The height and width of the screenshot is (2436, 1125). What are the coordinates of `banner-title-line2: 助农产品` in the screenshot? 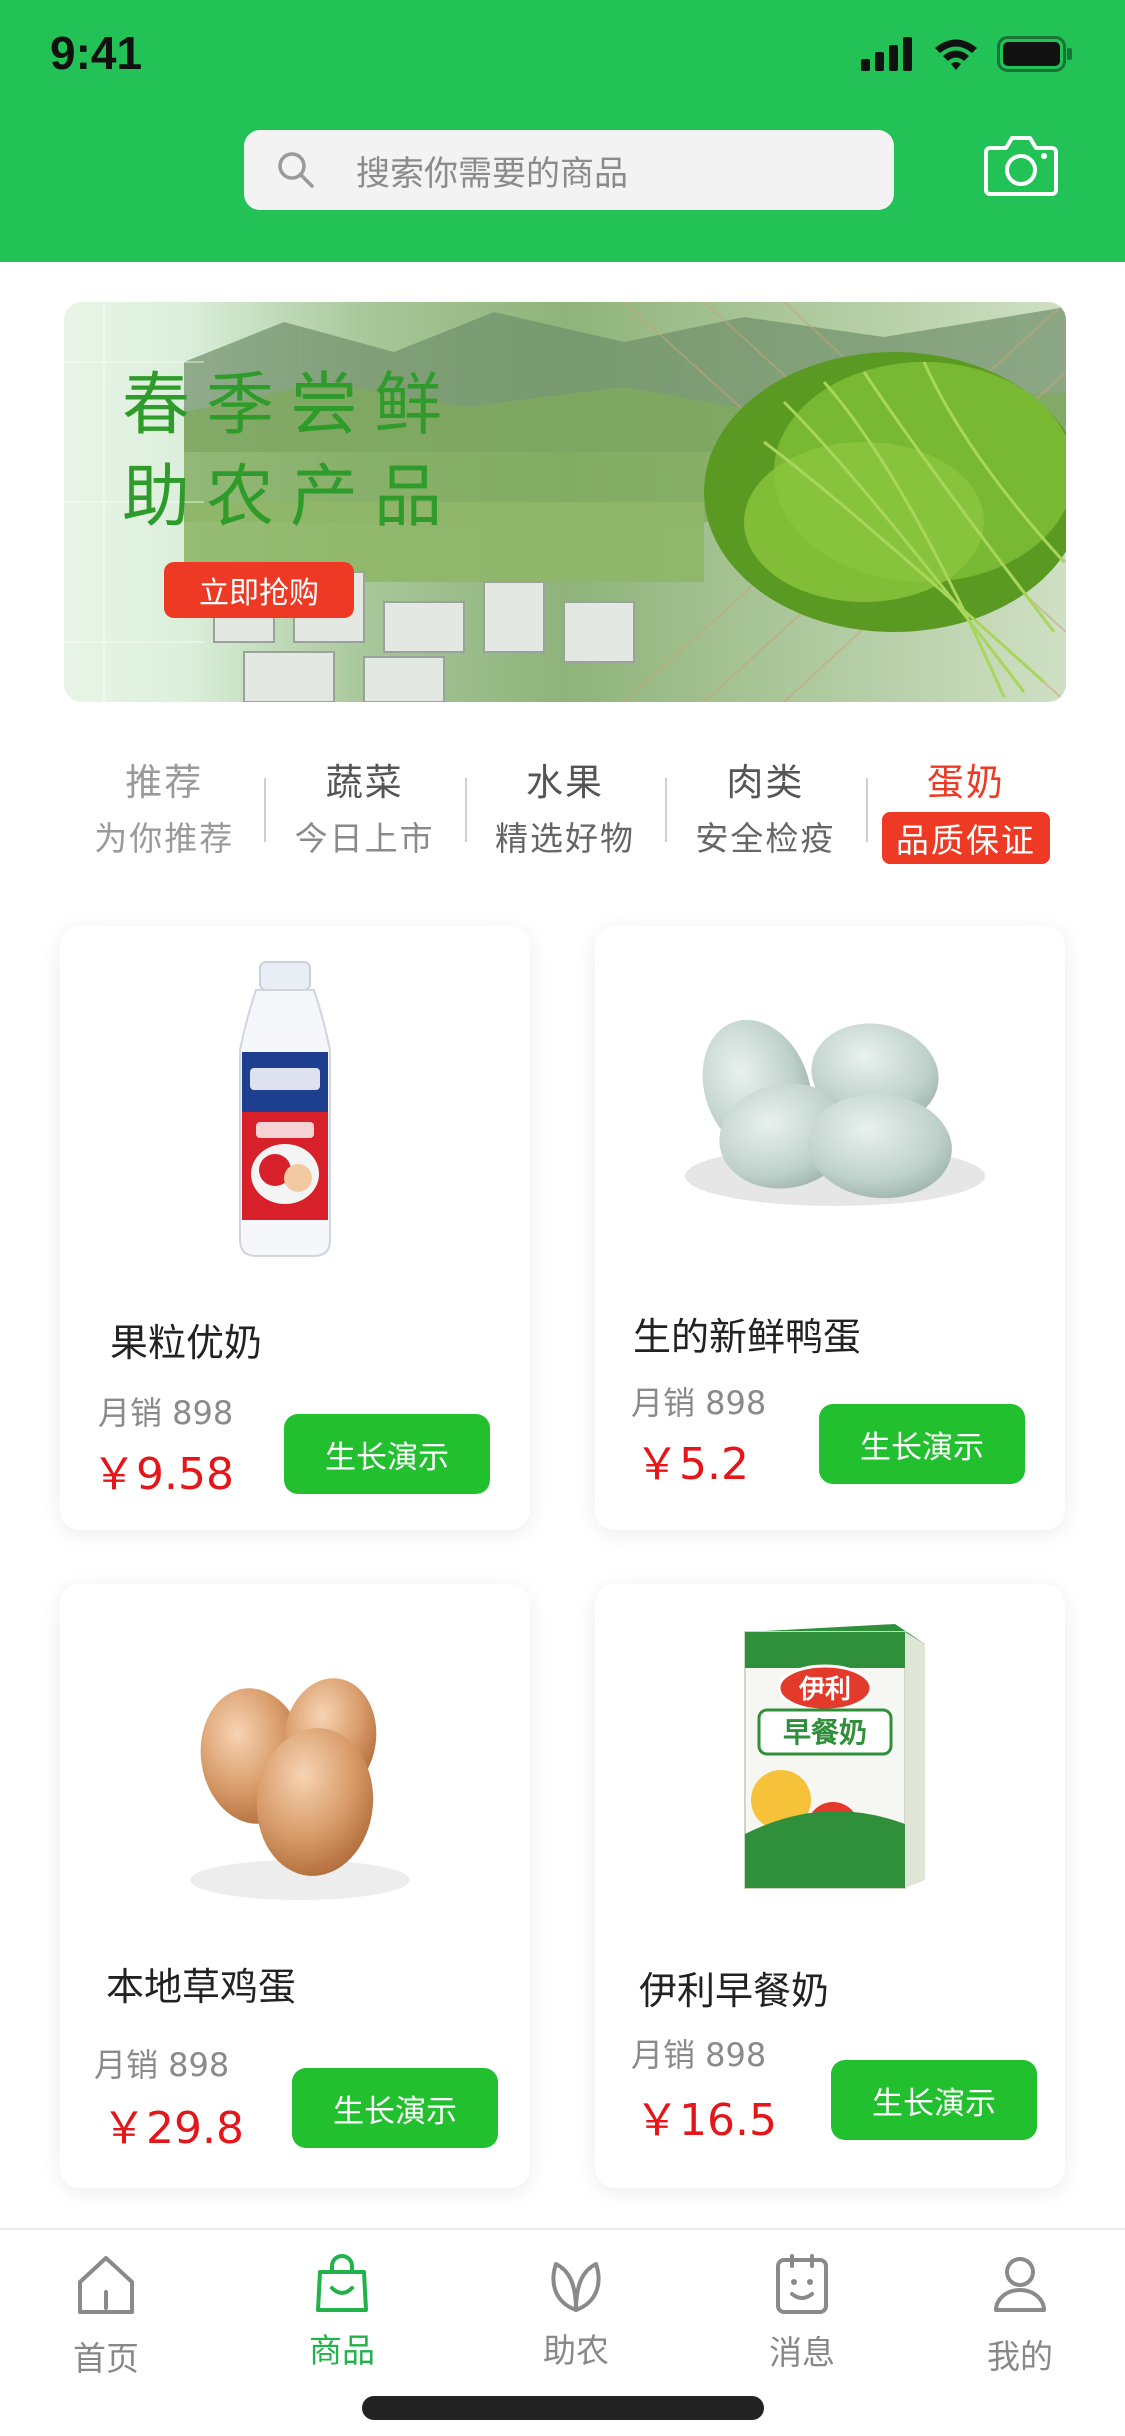 It's located at (290, 497).